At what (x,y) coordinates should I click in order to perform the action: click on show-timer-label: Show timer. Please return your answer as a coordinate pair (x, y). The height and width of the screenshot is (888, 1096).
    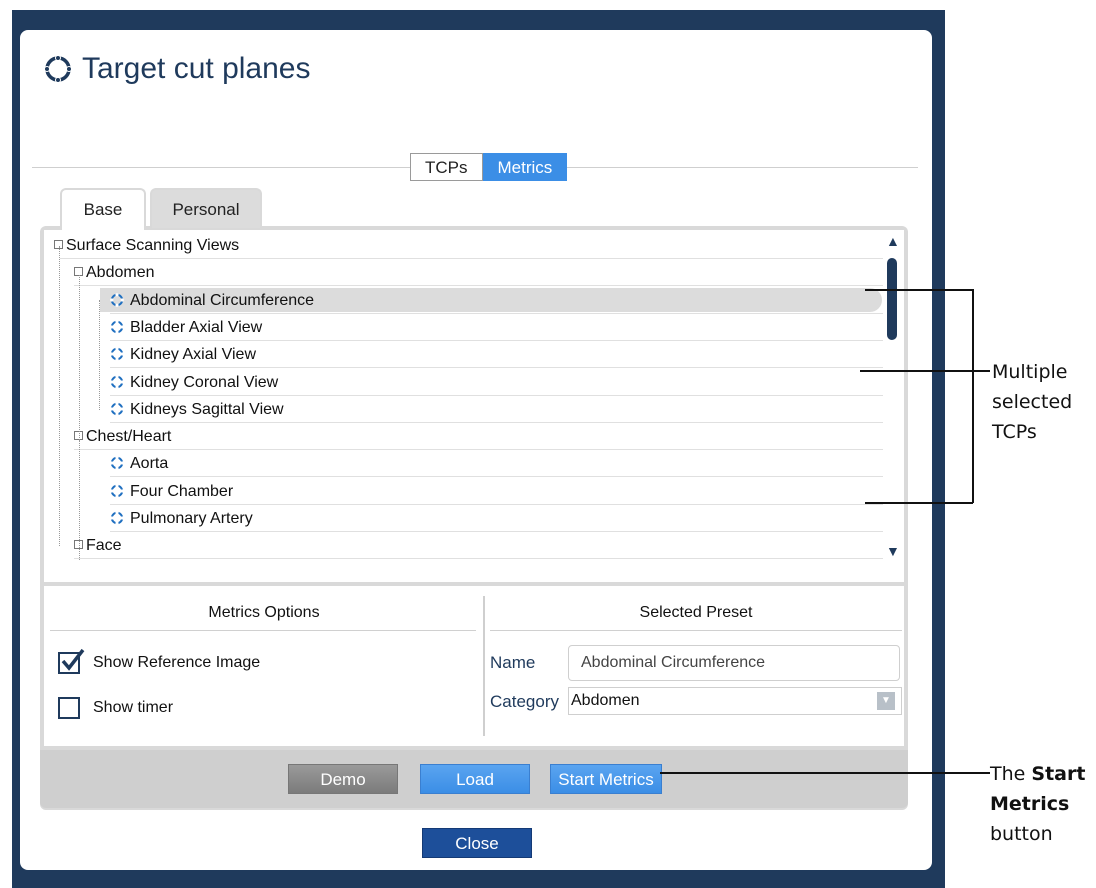
    Looking at the image, I should click on (133, 707).